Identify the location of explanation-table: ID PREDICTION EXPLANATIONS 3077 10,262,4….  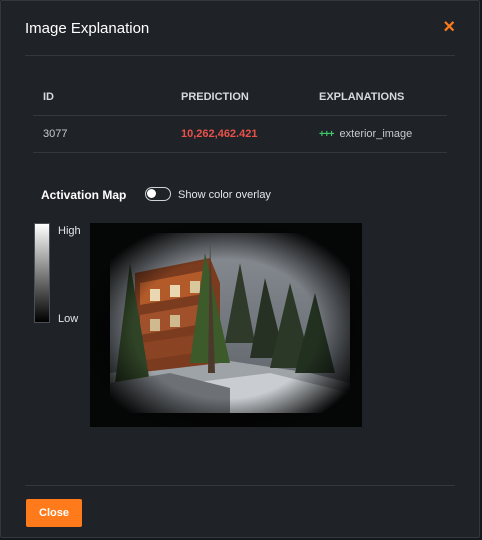
(240, 116).